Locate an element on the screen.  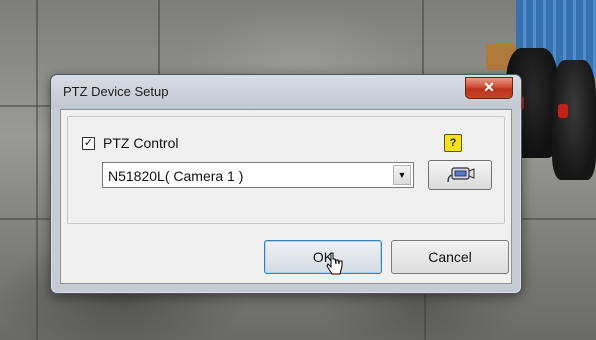
cancel-button: Cancel is located at coordinates (450, 257).